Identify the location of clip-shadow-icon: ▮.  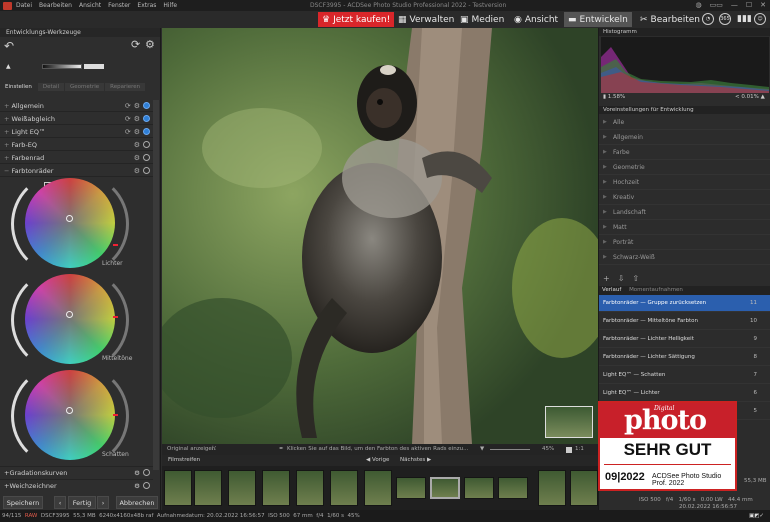
(604, 97).